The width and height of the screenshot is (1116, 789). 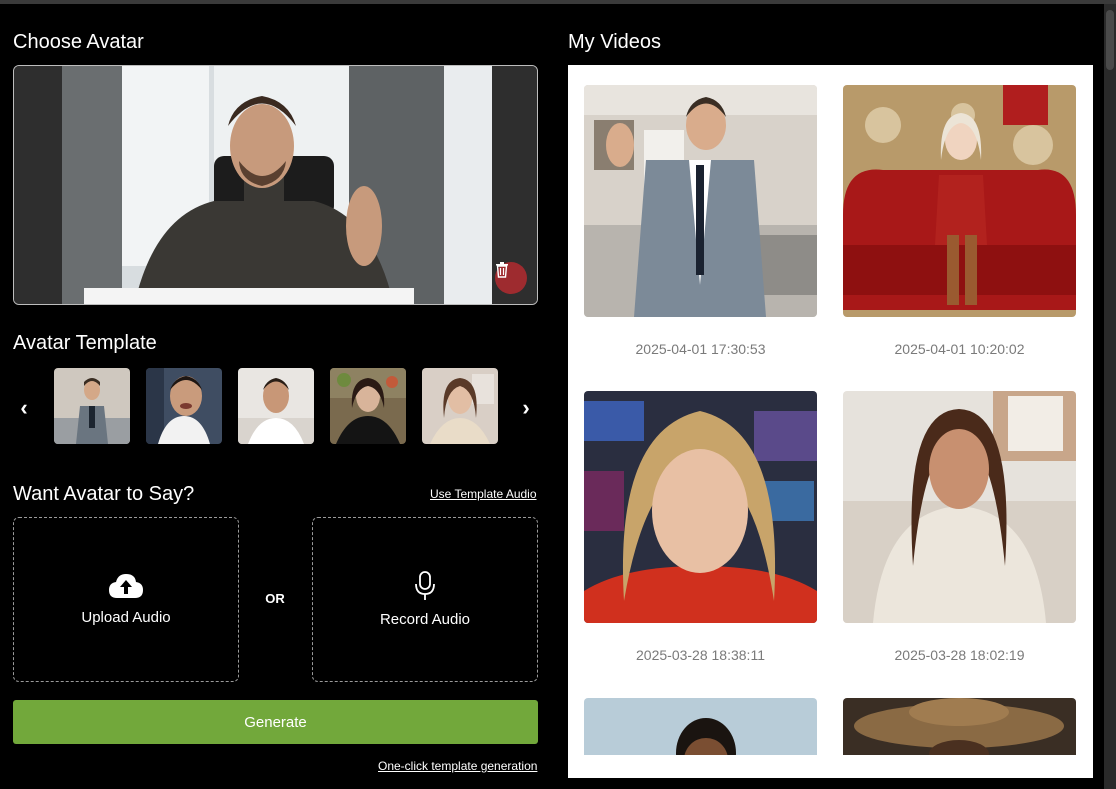 I want to click on carousel-prev-button: ‹, so click(x=24, y=408).